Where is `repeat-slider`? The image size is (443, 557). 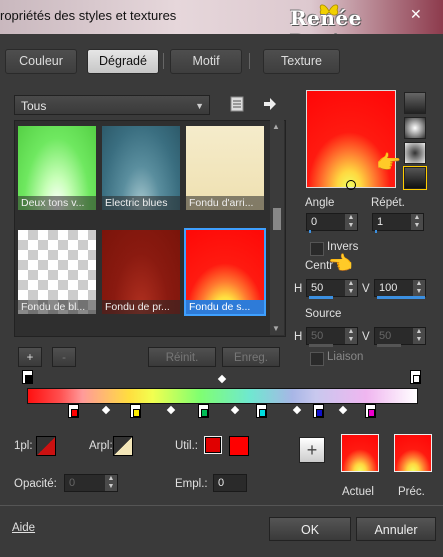
repeat-slider is located at coordinates (376, 231).